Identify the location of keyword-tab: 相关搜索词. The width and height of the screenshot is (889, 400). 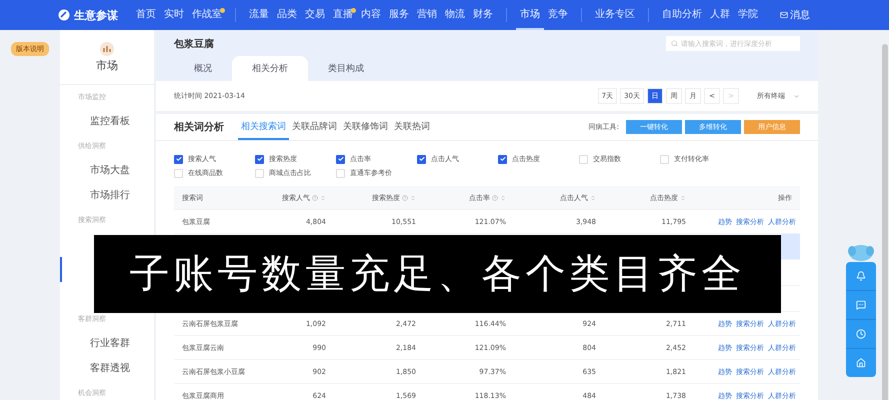
(263, 127).